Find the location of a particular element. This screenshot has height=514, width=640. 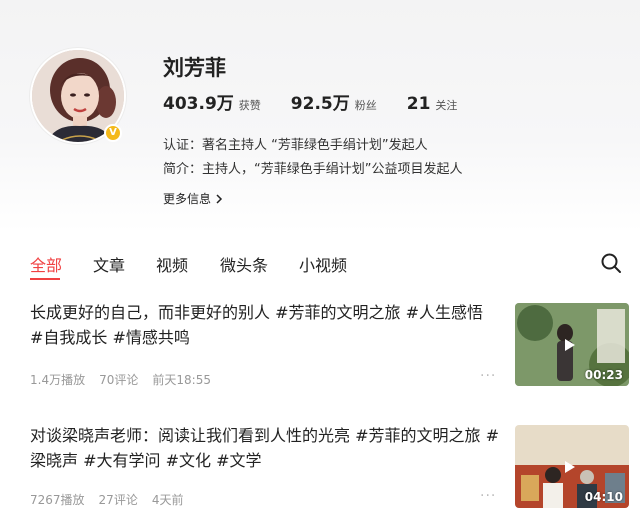

stat-likes: 403.9万 获赞 is located at coordinates (212, 101).